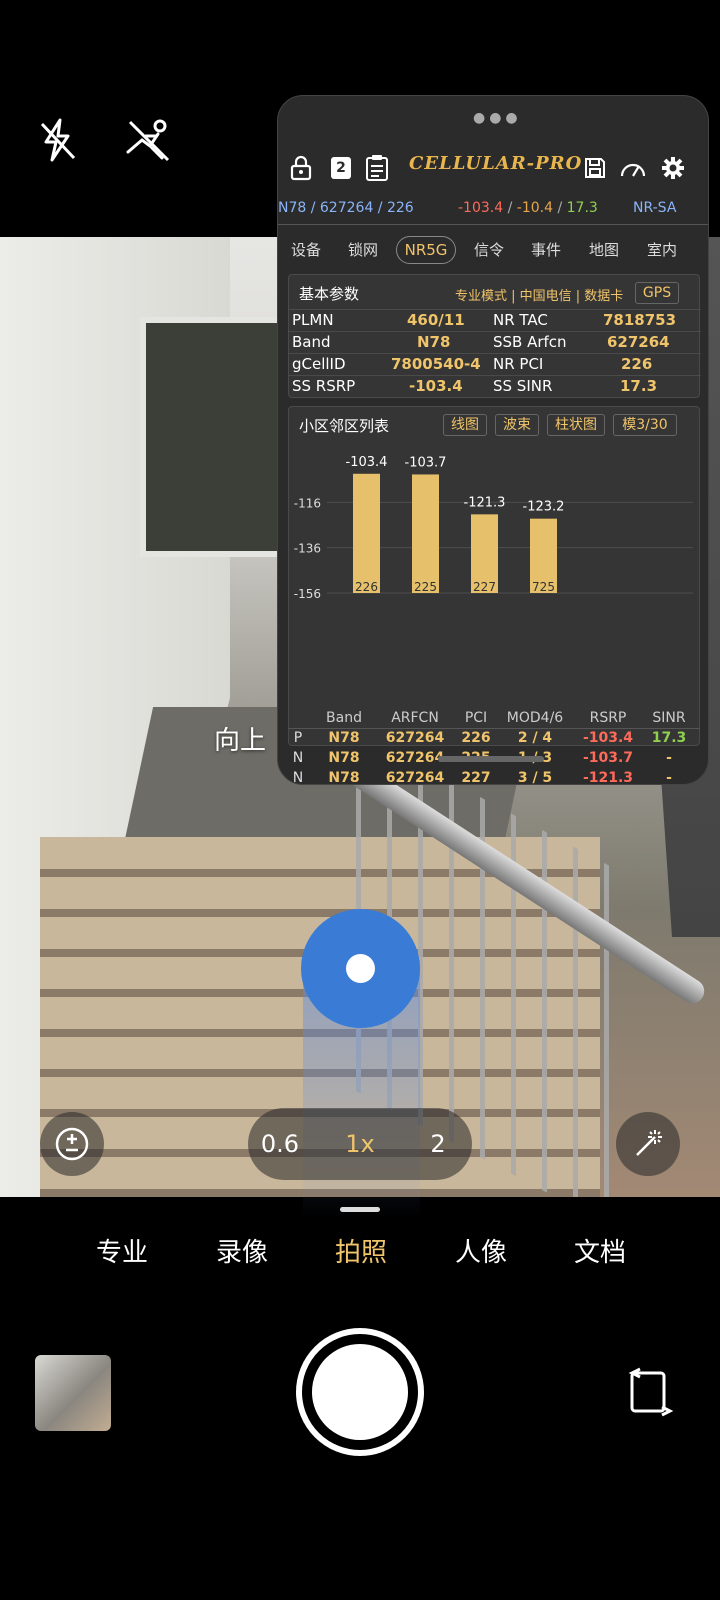 The width and height of the screenshot is (720, 1600). Describe the element at coordinates (280, 1144) in the screenshot. I see `zoom-0-6: 0.6` at that location.